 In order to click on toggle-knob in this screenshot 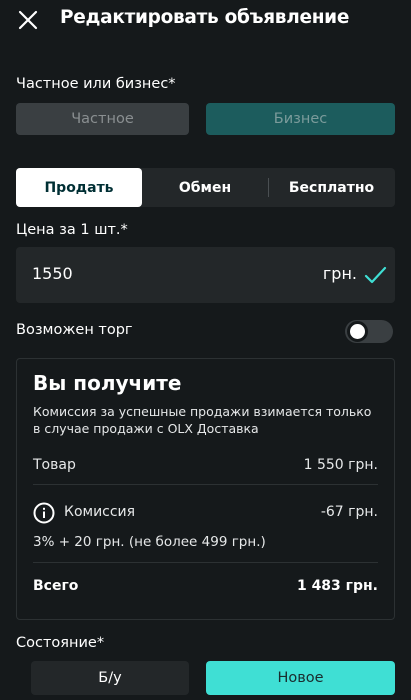, I will do `click(357, 331)`.